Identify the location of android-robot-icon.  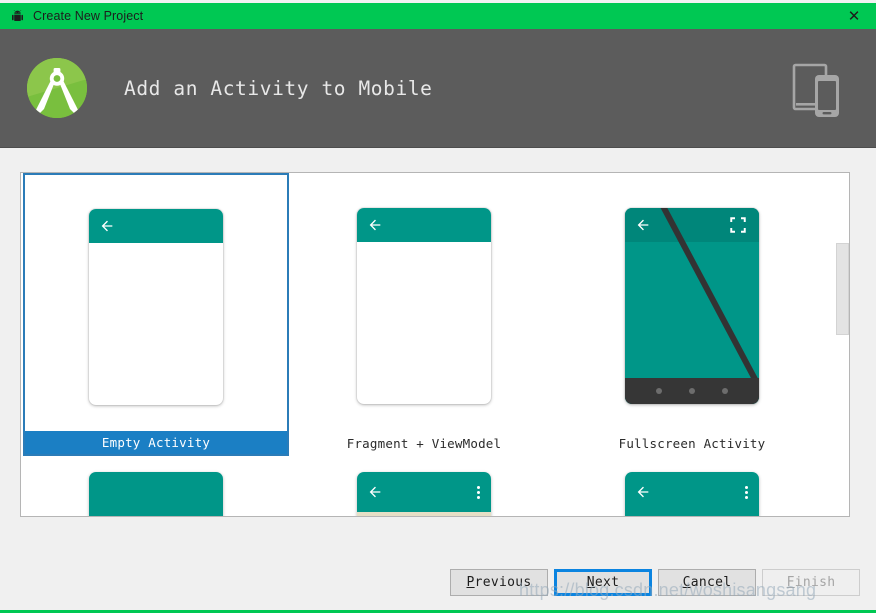
(17, 16).